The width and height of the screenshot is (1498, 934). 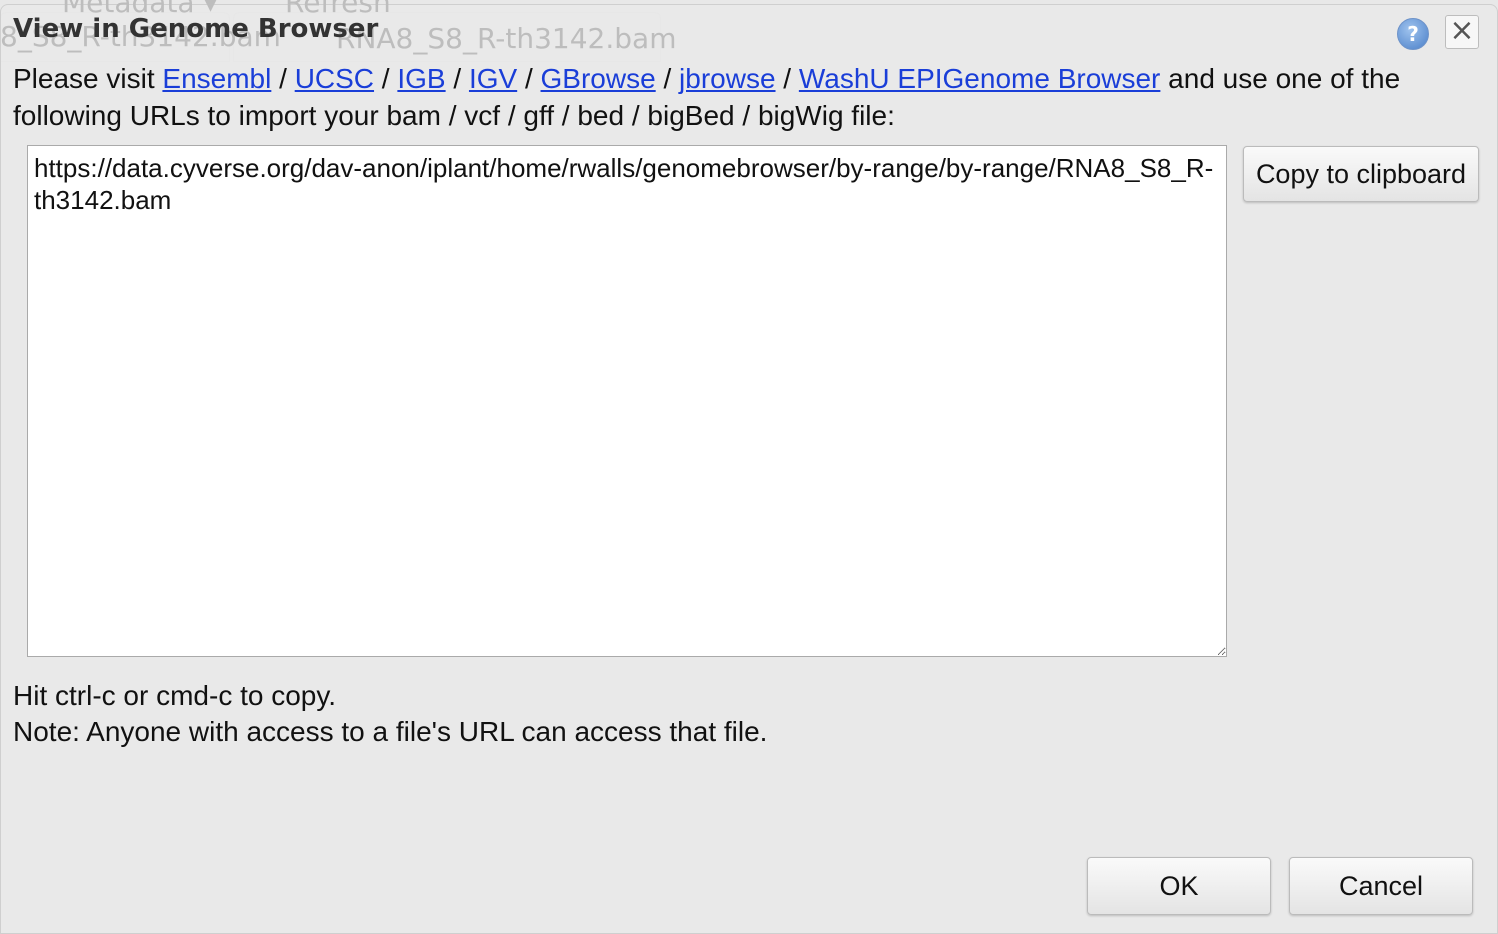 I want to click on link-jbrowse: jbrowse, so click(x=727, y=78).